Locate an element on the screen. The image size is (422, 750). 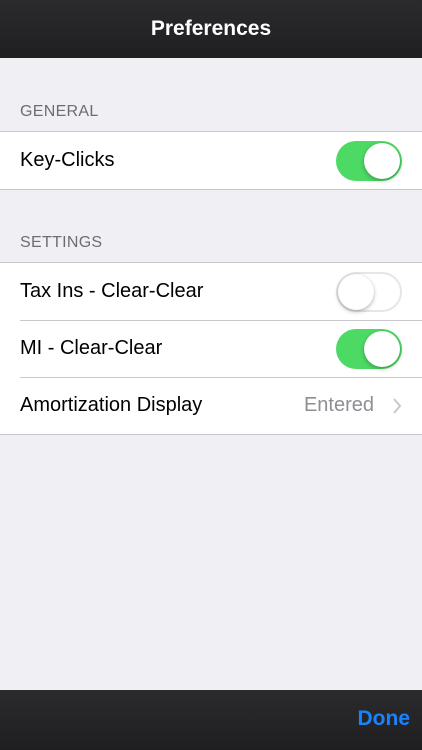
general-group: Key-Clicks is located at coordinates (211, 160).